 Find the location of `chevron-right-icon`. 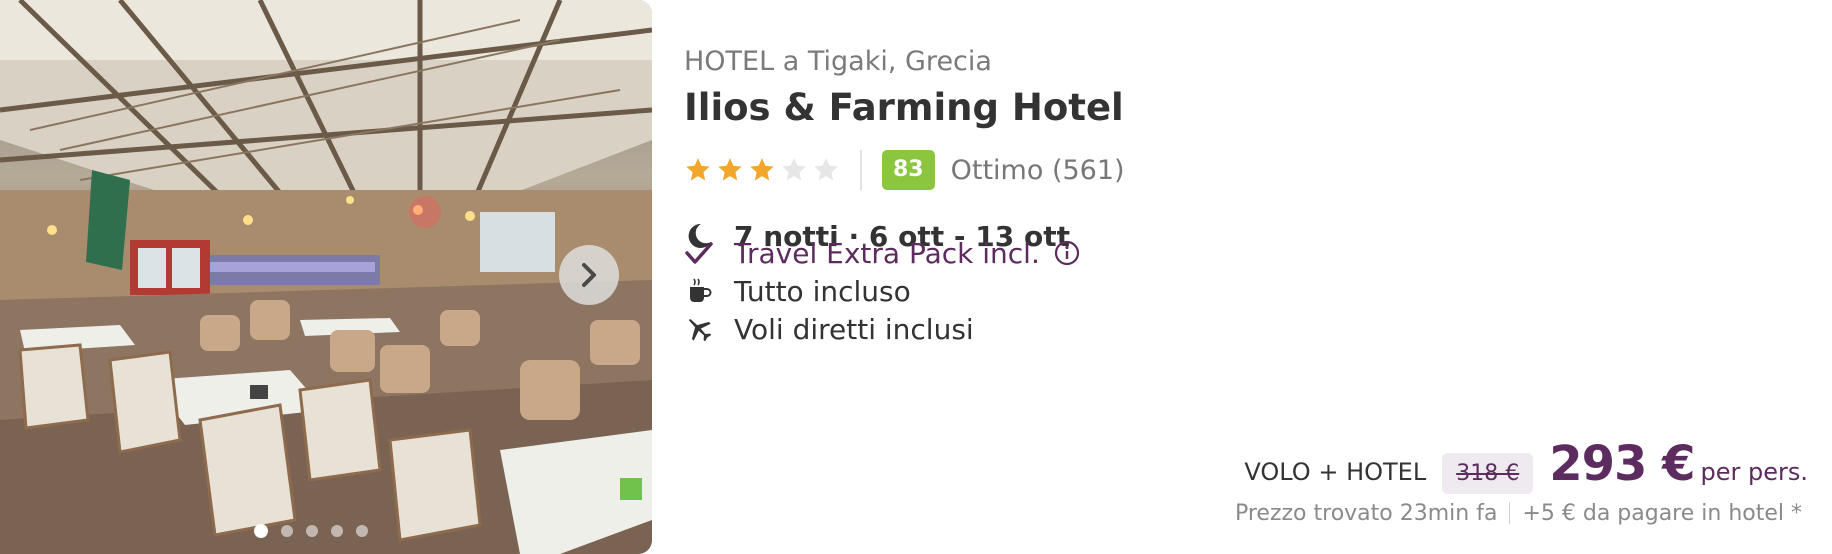

chevron-right-icon is located at coordinates (589, 275).